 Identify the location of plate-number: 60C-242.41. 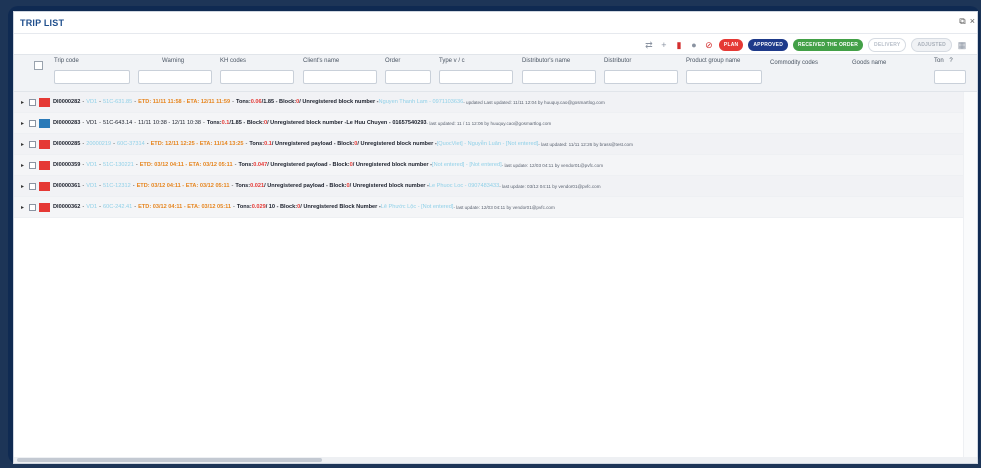
(118, 207).